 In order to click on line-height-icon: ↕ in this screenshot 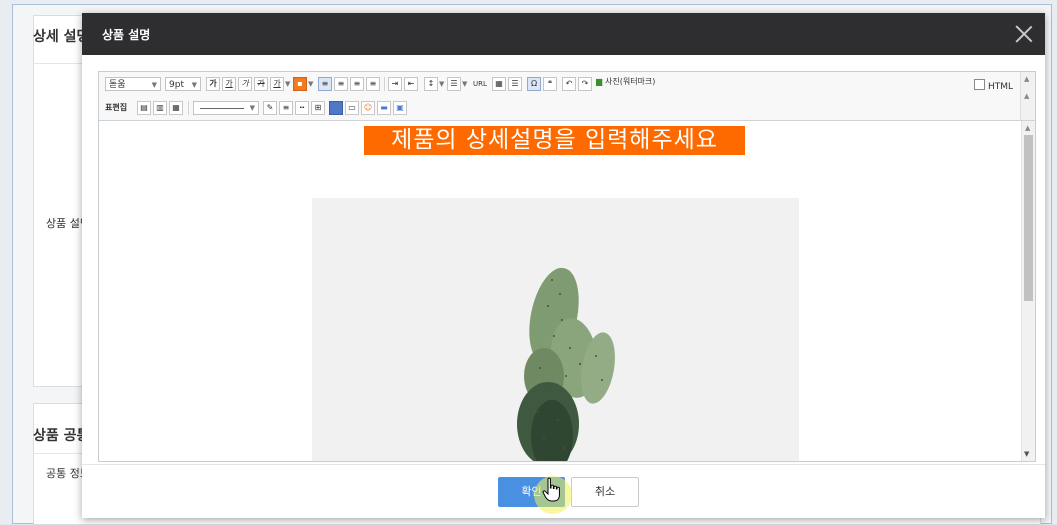, I will do `click(431, 83)`.